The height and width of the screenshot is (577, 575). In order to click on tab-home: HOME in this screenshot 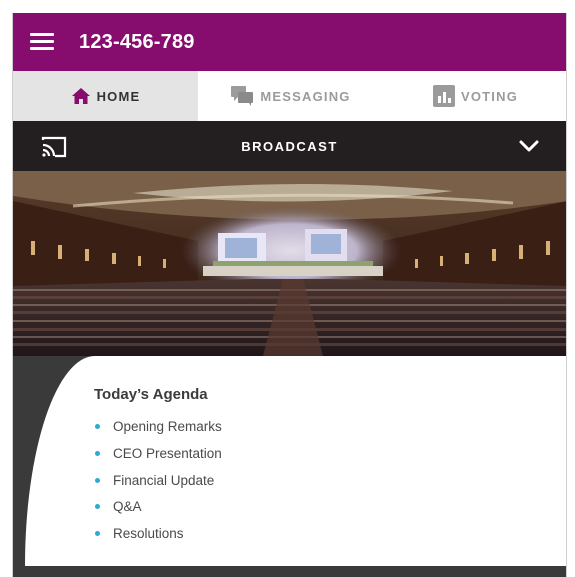, I will do `click(105, 96)`.